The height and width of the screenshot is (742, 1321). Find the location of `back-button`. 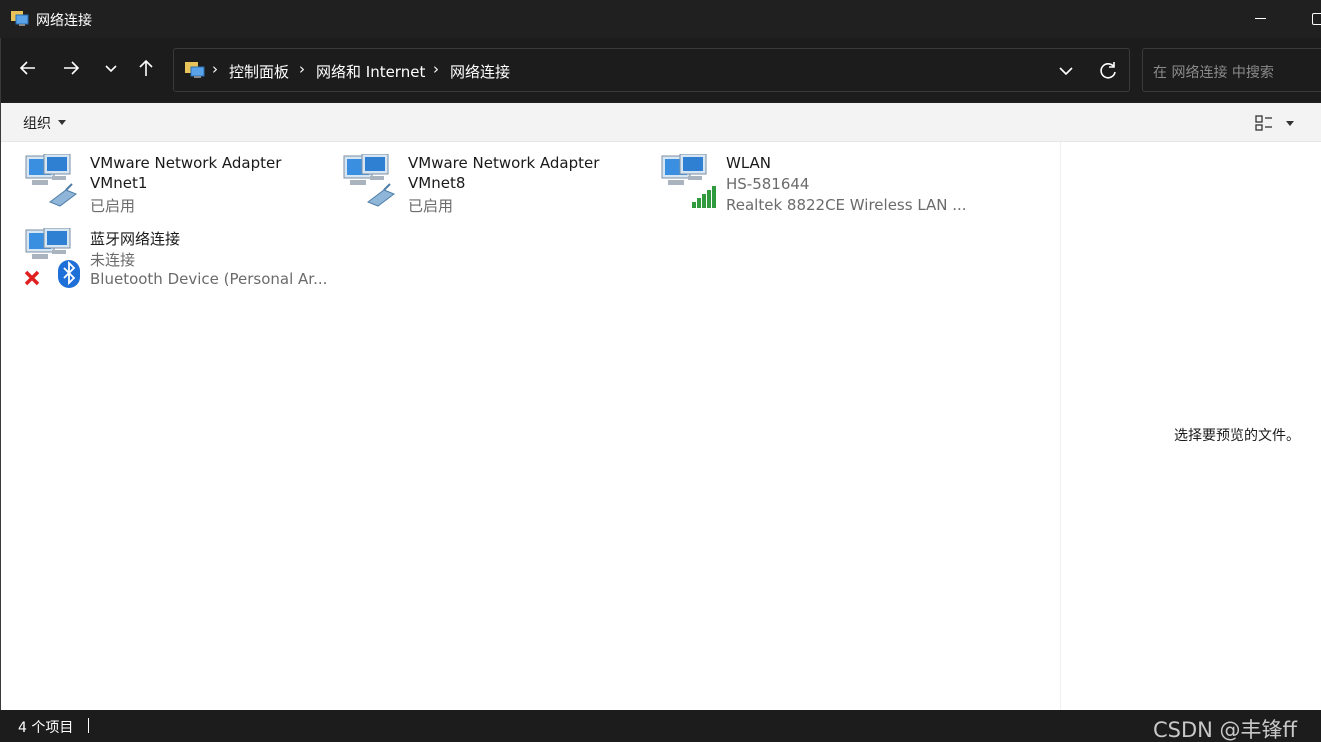

back-button is located at coordinates (28, 68).